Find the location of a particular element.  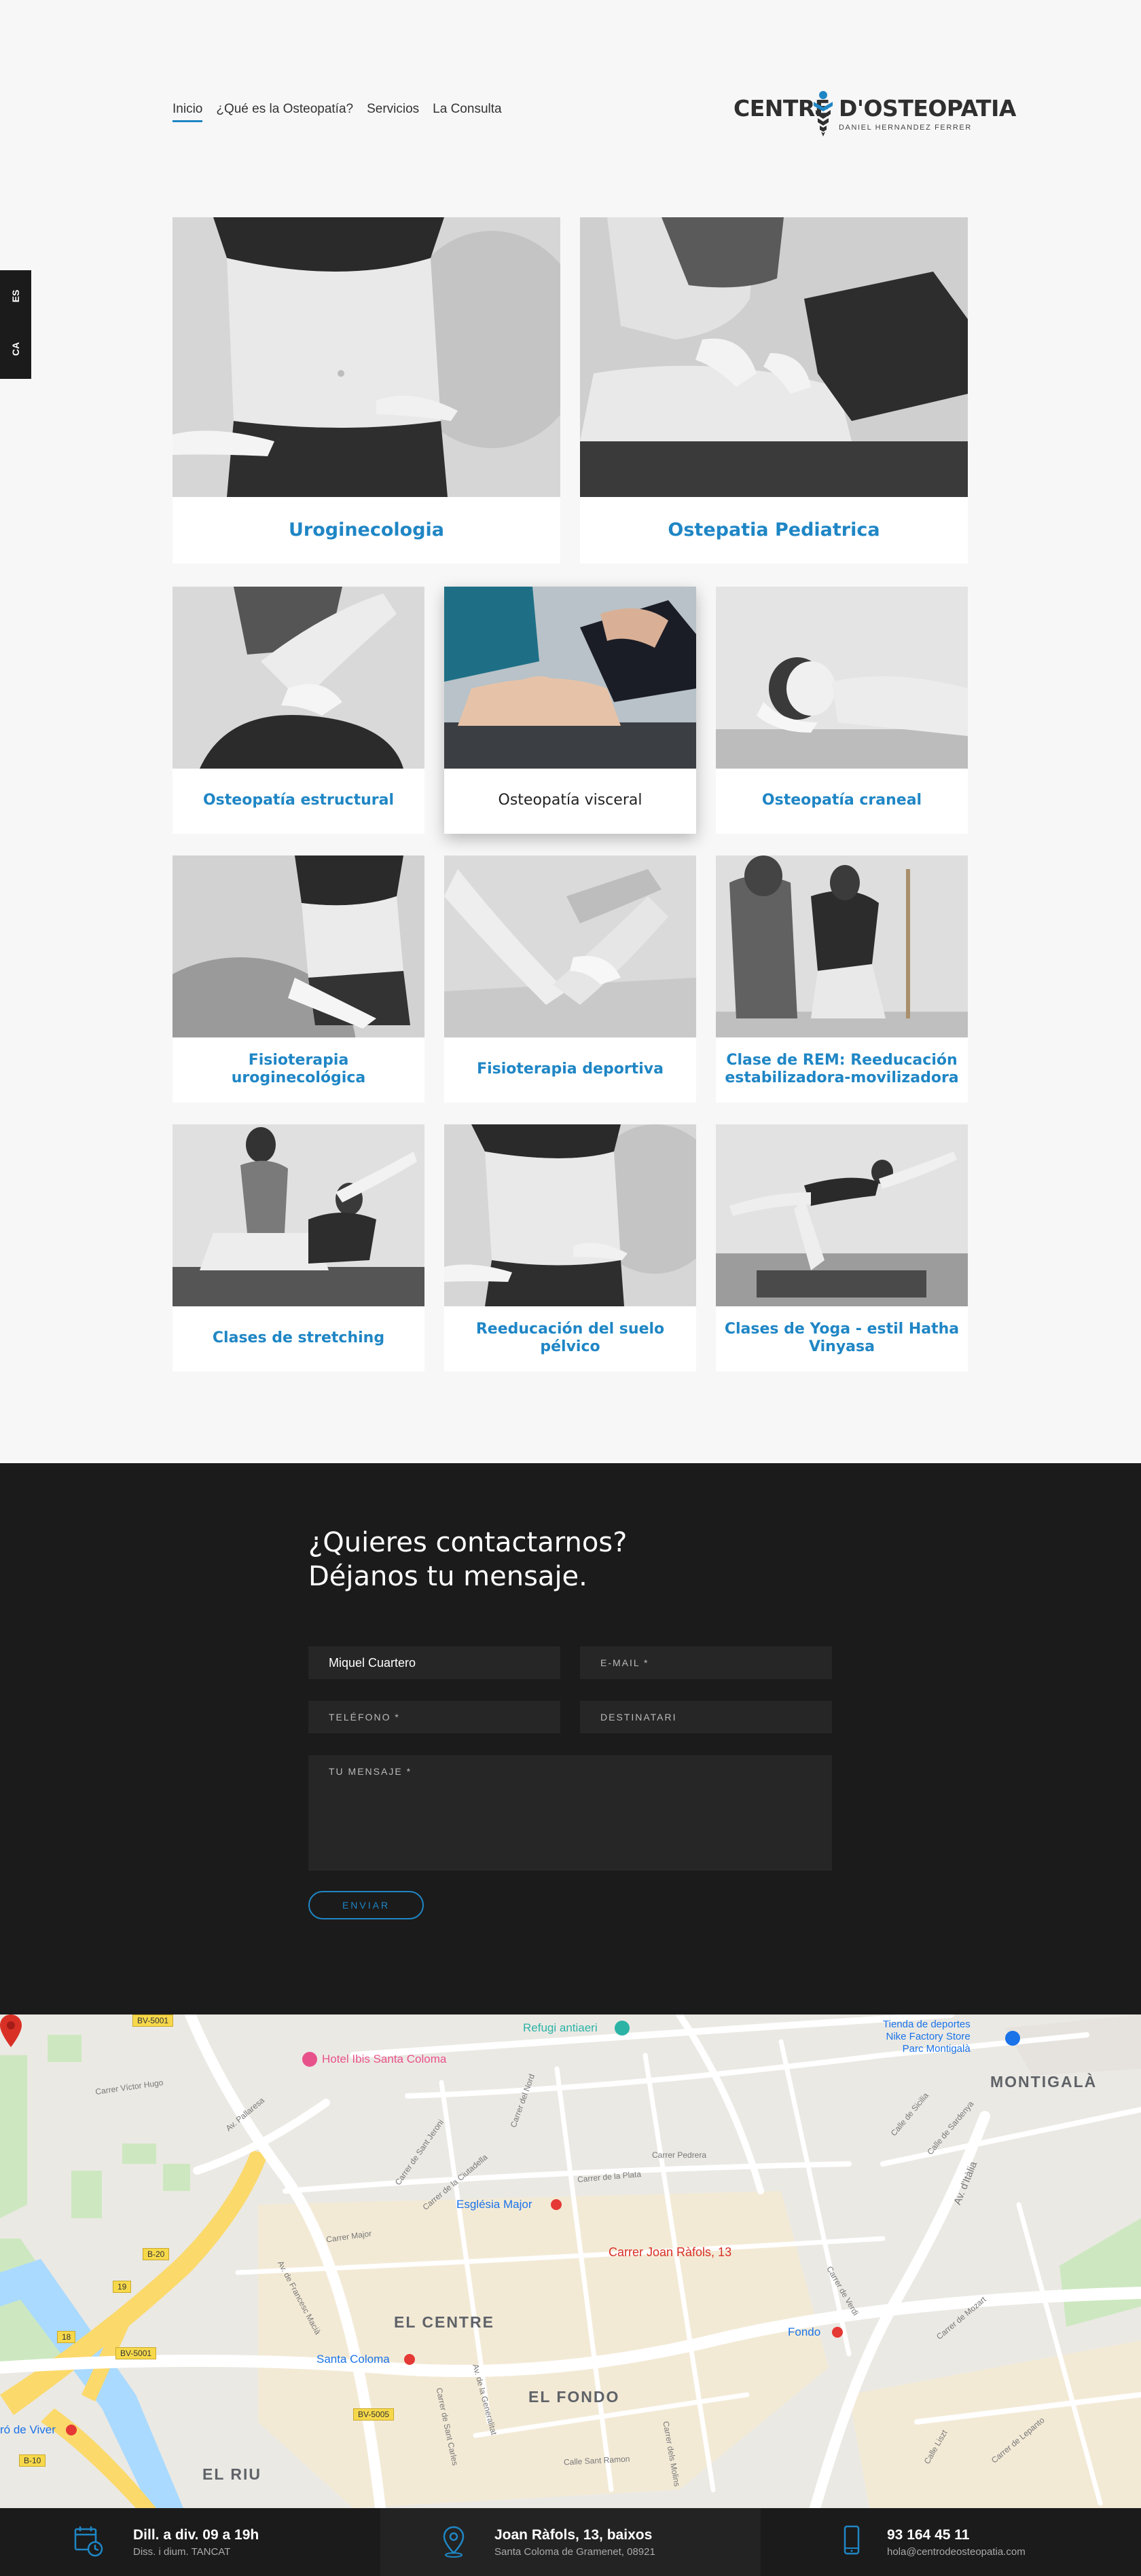

map-road-bv5001: BV-5001 is located at coordinates (136, 2353).